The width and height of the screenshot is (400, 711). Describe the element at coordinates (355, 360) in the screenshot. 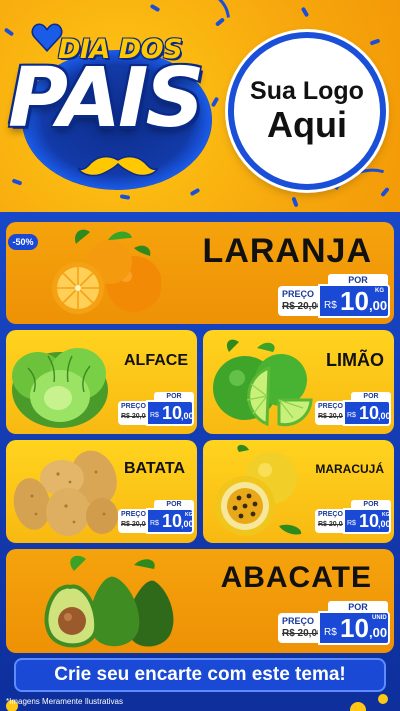

I see `product-name: LIMÃO` at that location.